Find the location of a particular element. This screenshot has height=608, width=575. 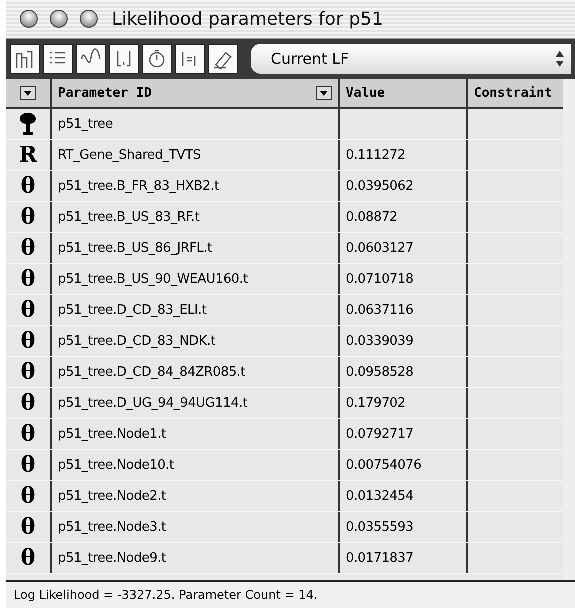

minimize-button is located at coordinates (59, 19).